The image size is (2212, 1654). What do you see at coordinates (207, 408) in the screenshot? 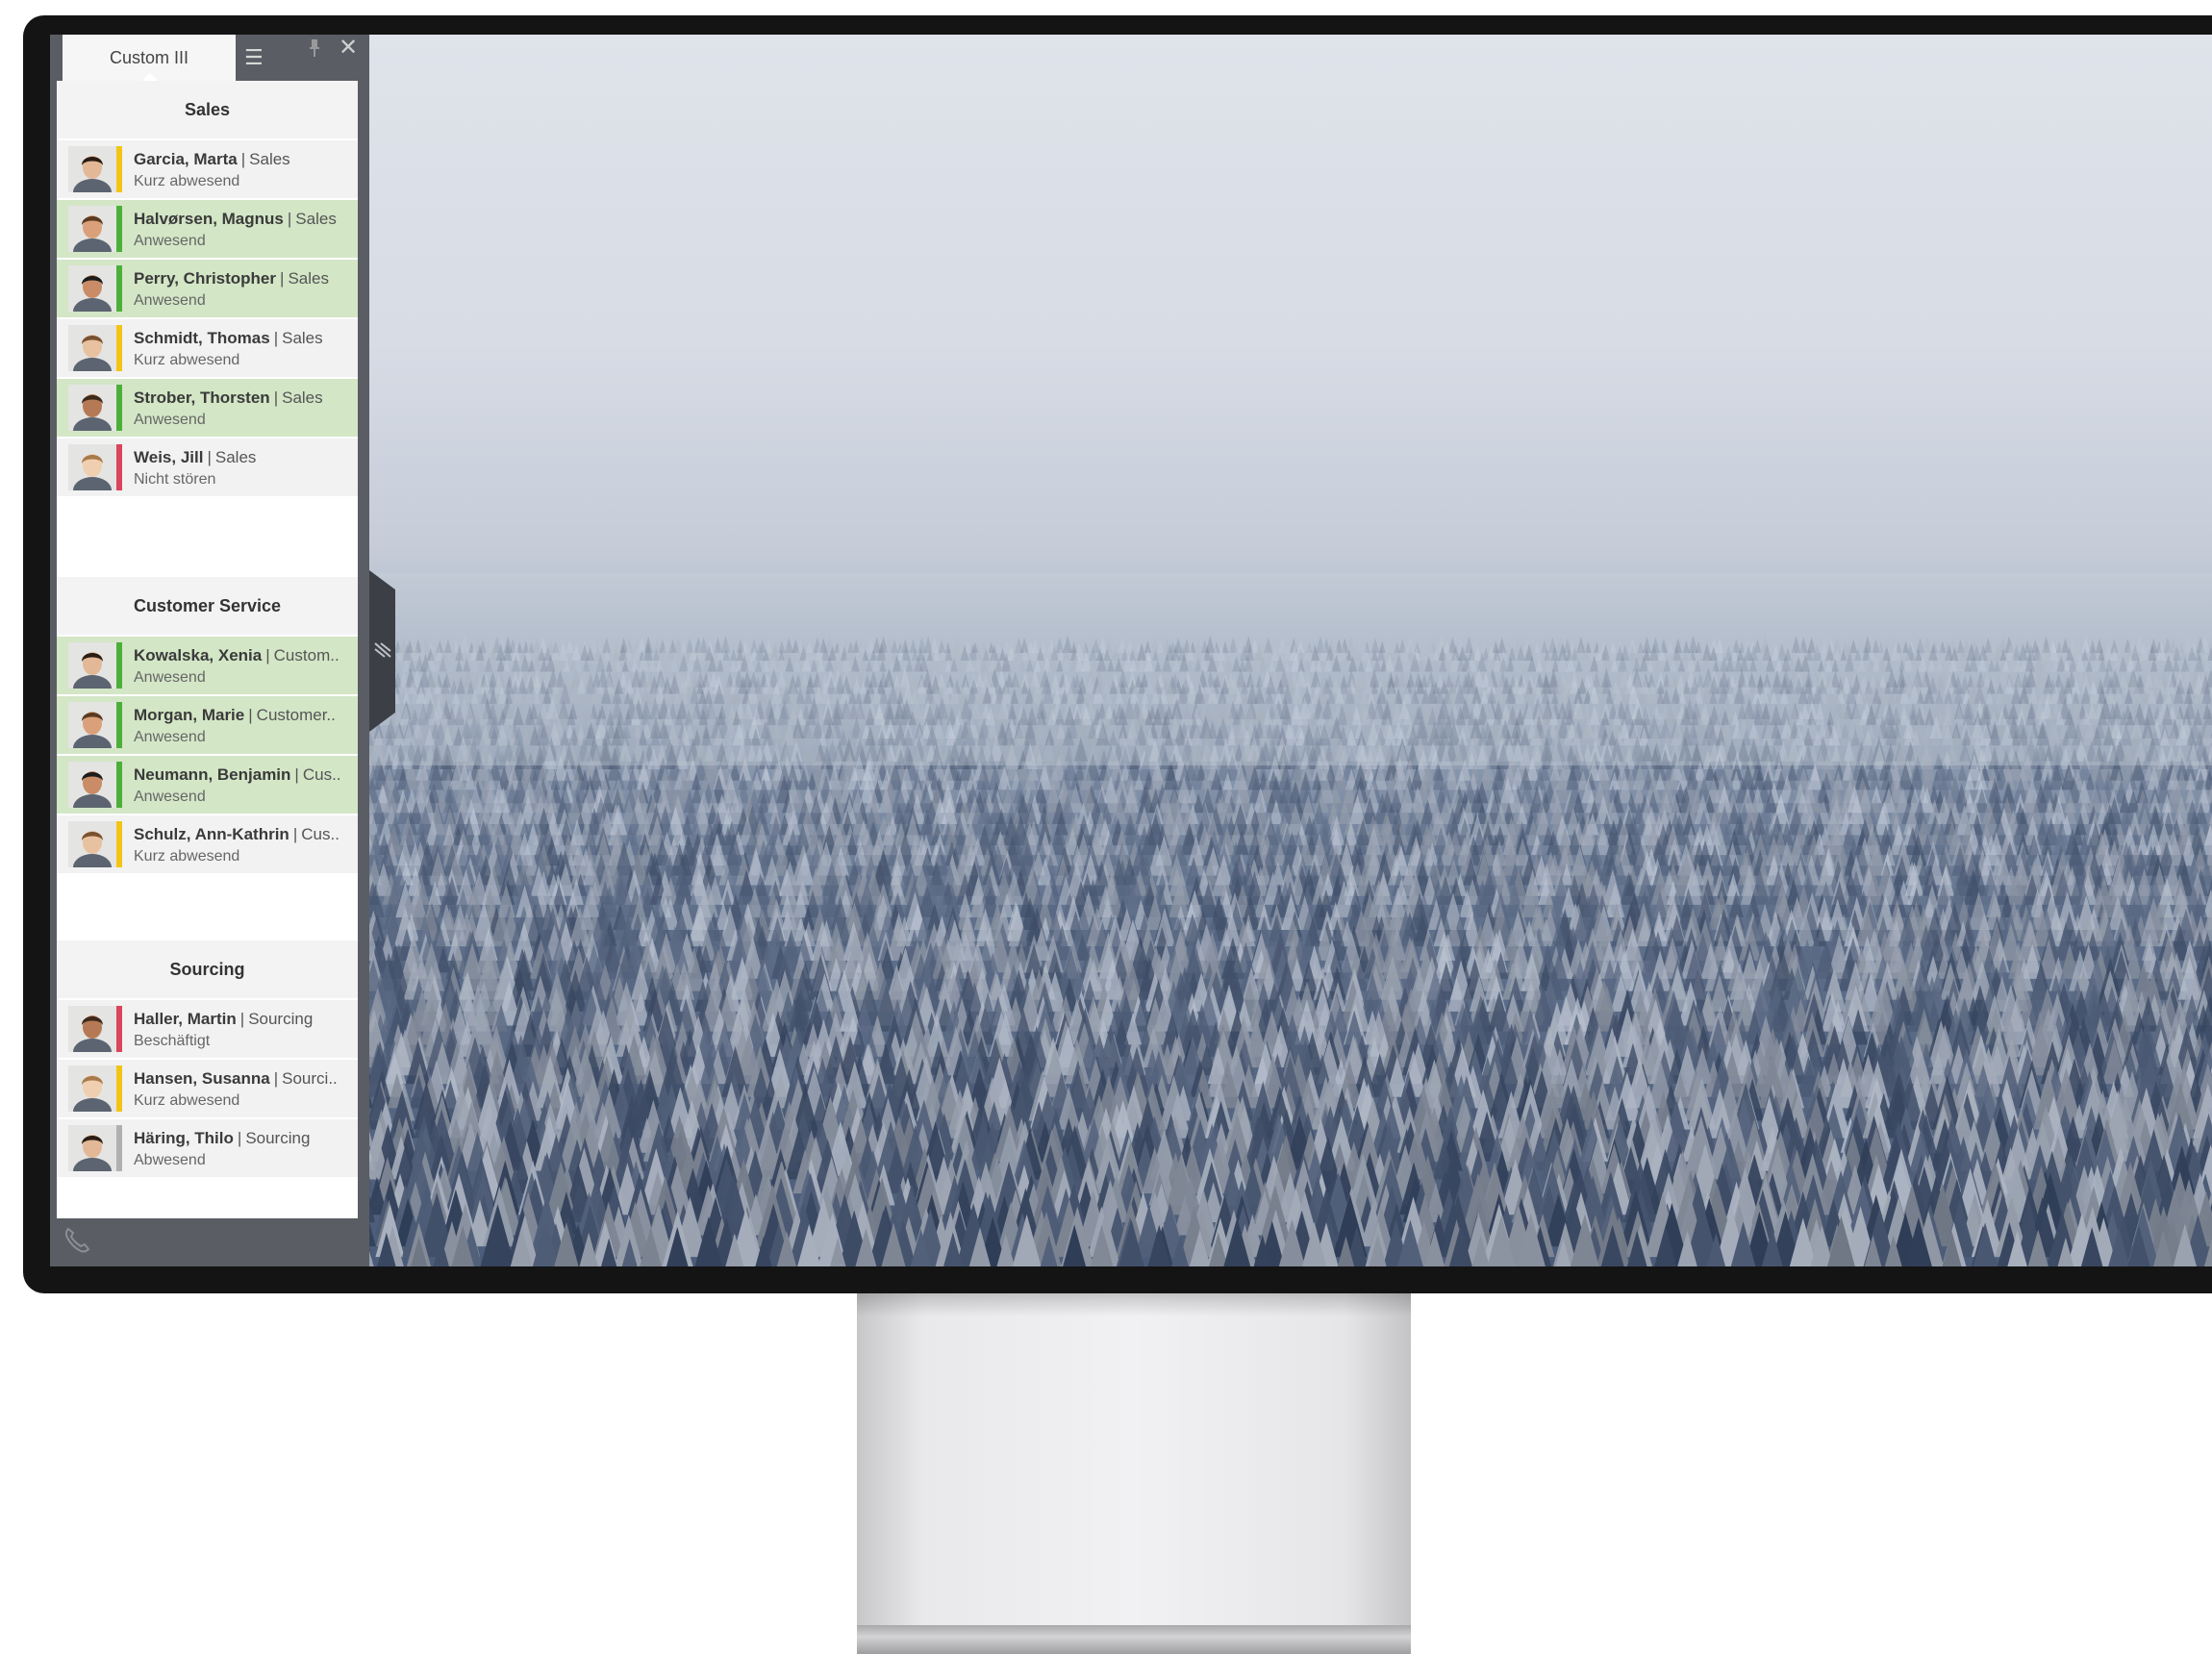
I see `contact-item: Strober, Thorsten | Sales Anwesend` at bounding box center [207, 408].